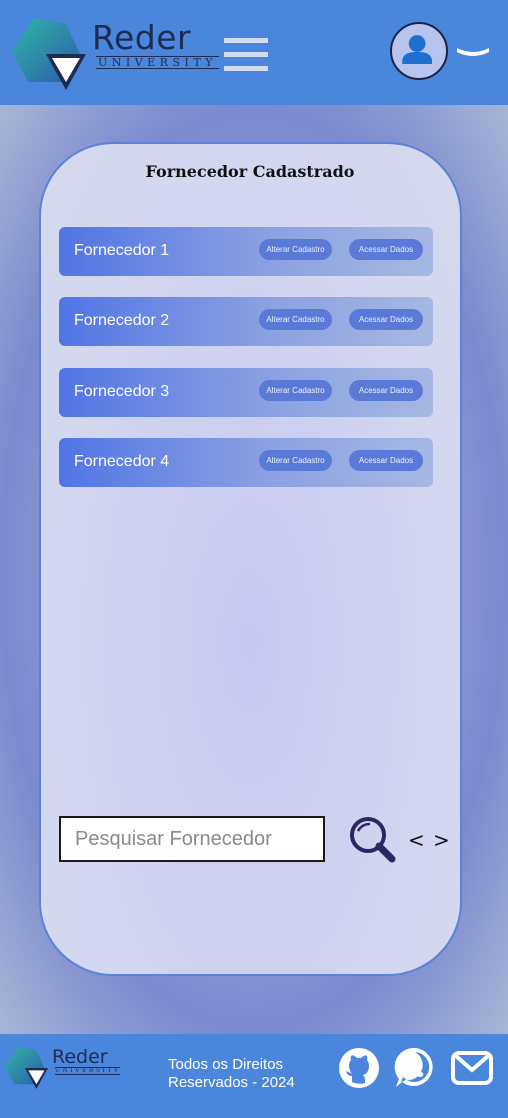 The width and height of the screenshot is (508, 1118). I want to click on prev-page-button: <, so click(416, 840).